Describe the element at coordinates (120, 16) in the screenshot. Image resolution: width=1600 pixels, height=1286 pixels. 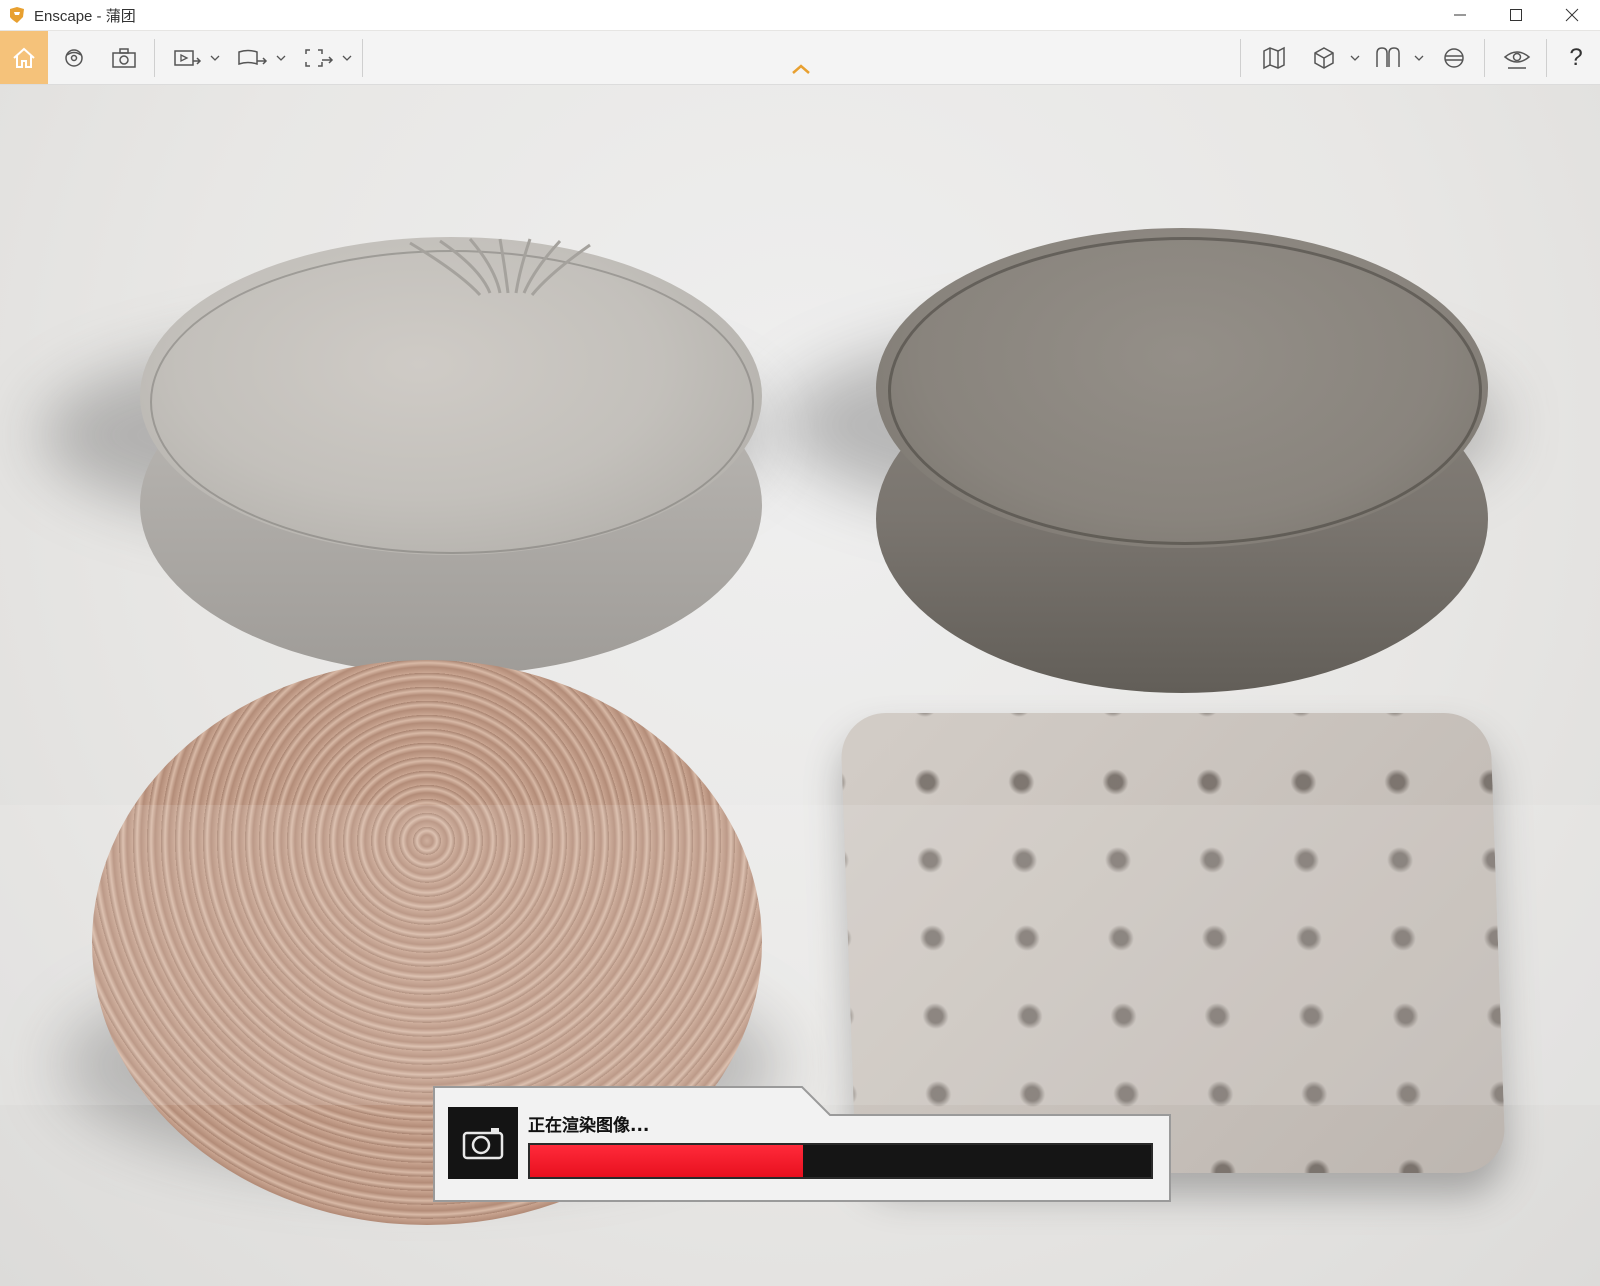
I see `document-name: 蒲团` at that location.